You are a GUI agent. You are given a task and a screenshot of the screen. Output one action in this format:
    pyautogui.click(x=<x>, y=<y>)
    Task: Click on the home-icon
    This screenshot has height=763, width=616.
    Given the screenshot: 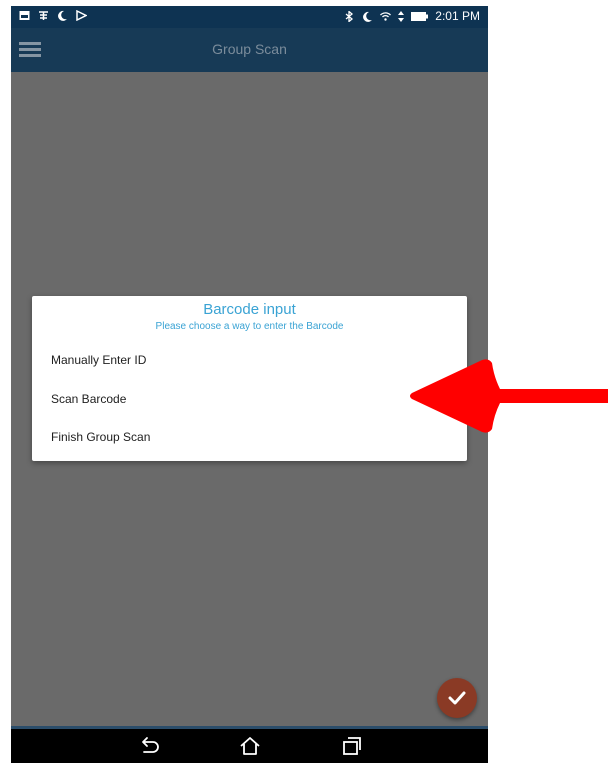 What is the action you would take?
    pyautogui.click(x=250, y=746)
    